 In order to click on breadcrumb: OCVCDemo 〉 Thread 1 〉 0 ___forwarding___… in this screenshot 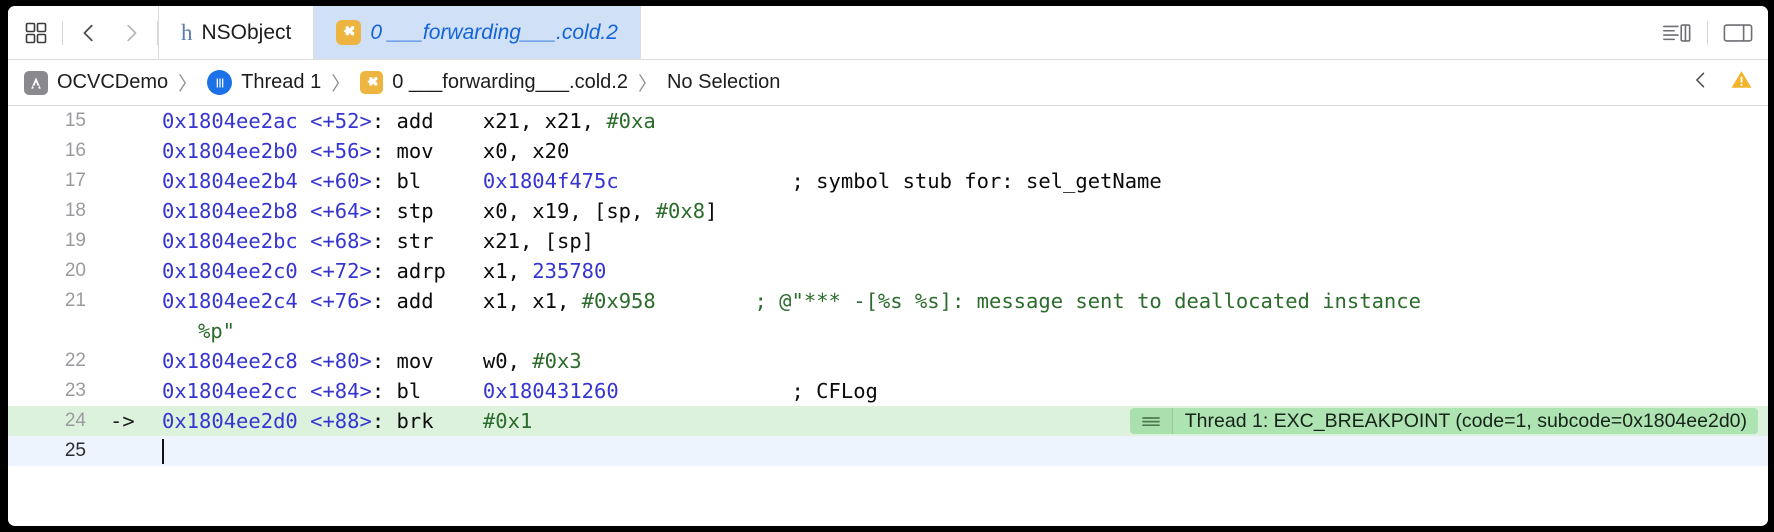, I will do `click(888, 83)`.